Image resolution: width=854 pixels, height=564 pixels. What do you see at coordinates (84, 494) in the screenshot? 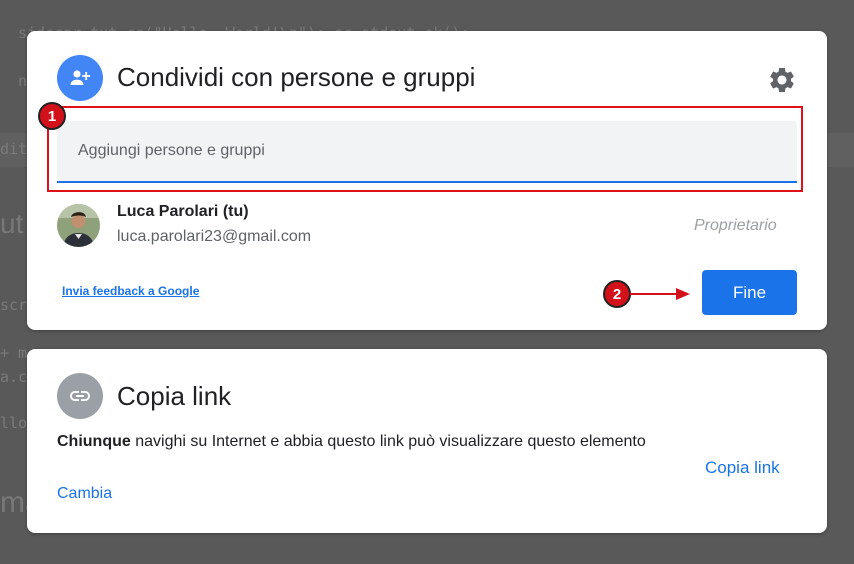
I see `change-access-link: Cambia` at bounding box center [84, 494].